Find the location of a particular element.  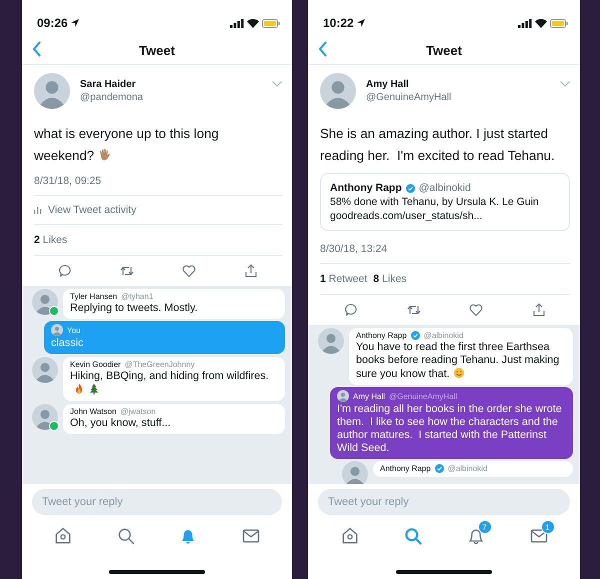

engagement-count: 8 Likes is located at coordinates (390, 279).